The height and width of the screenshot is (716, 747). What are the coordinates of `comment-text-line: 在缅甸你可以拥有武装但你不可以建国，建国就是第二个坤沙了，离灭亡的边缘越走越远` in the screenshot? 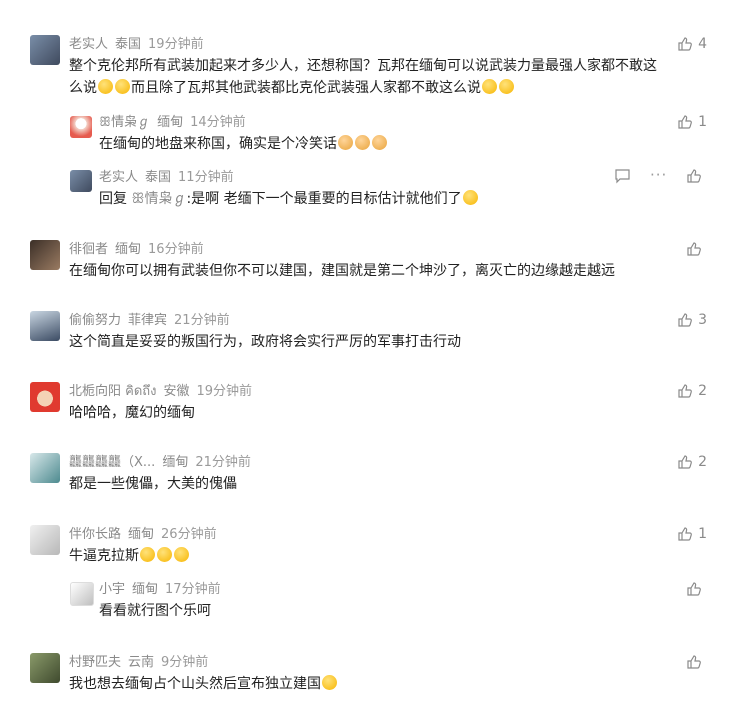 It's located at (342, 271).